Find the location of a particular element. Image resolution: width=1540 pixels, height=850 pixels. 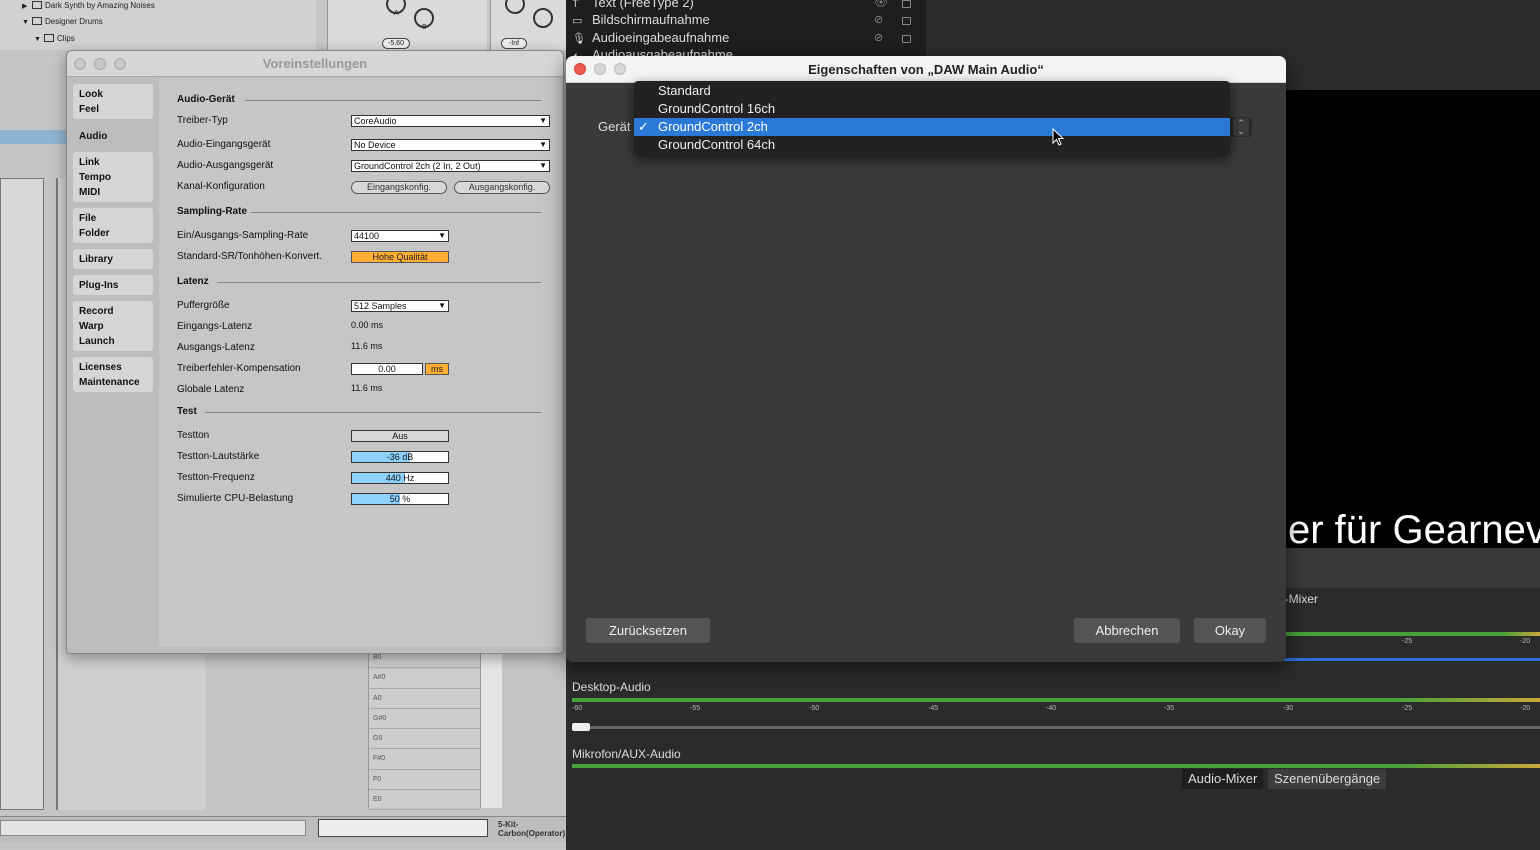

desktop-audio-meter is located at coordinates (1056, 700).